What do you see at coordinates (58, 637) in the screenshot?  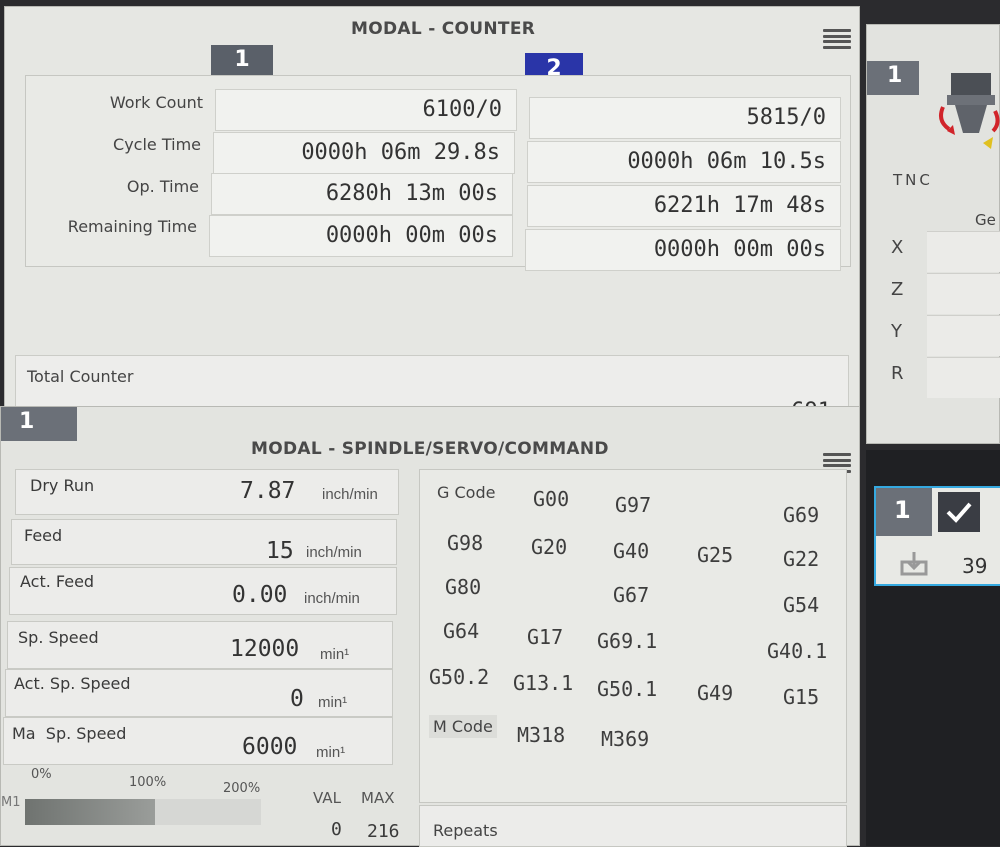 I see `sp-speed-label: Sp. Speed` at bounding box center [58, 637].